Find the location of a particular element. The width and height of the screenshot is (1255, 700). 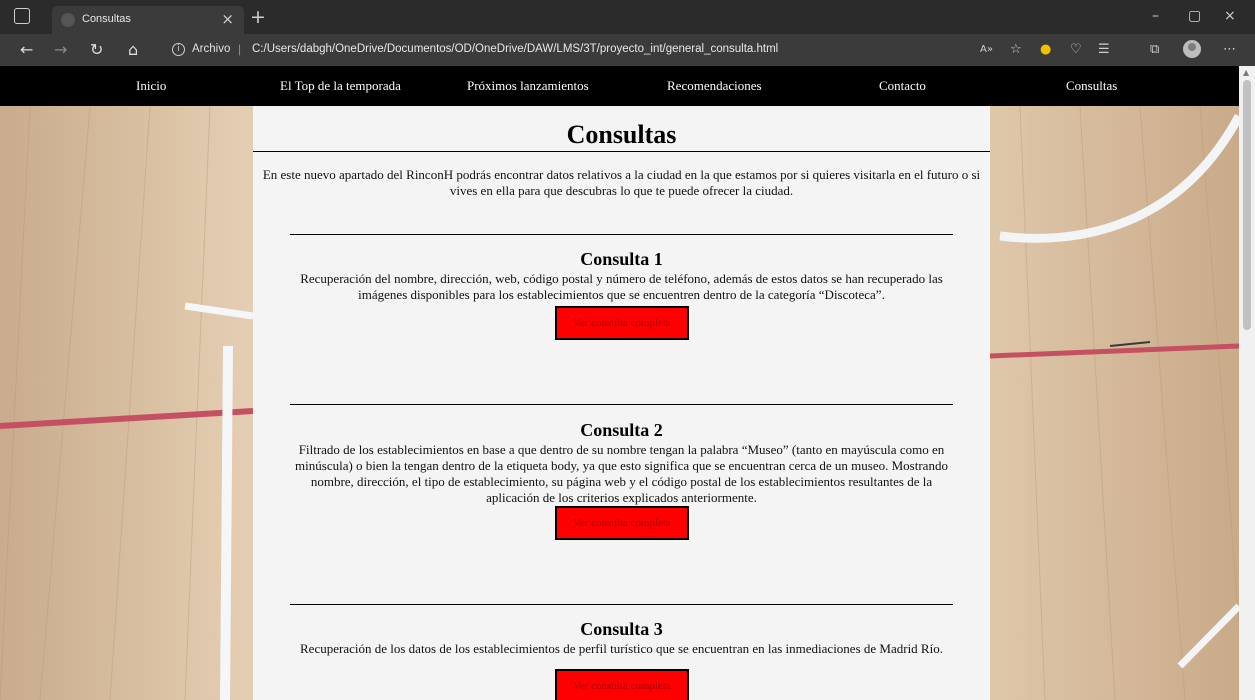

window-close-icon: × is located at coordinates (1230, 16).